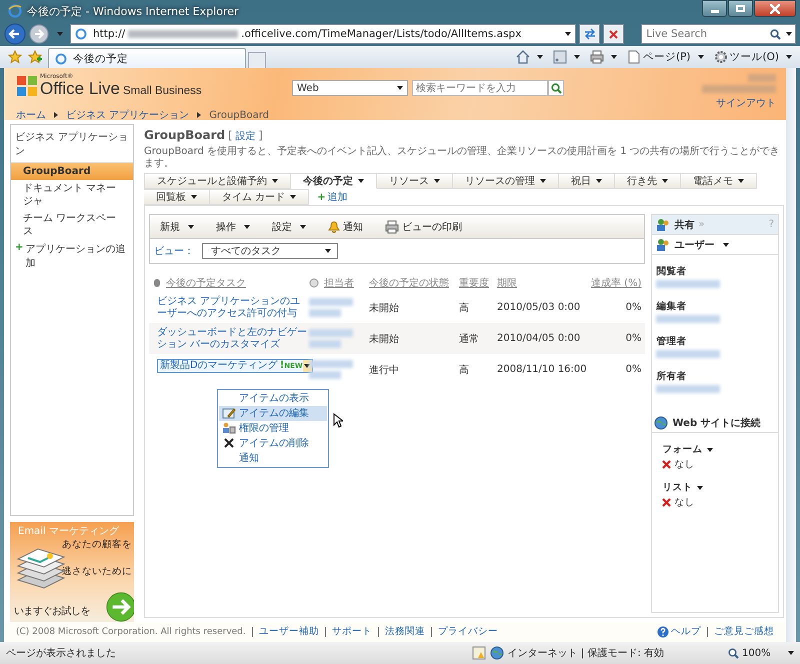 The image size is (800, 664). What do you see at coordinates (39, 34) in the screenshot?
I see `forward-button-icon` at bounding box center [39, 34].